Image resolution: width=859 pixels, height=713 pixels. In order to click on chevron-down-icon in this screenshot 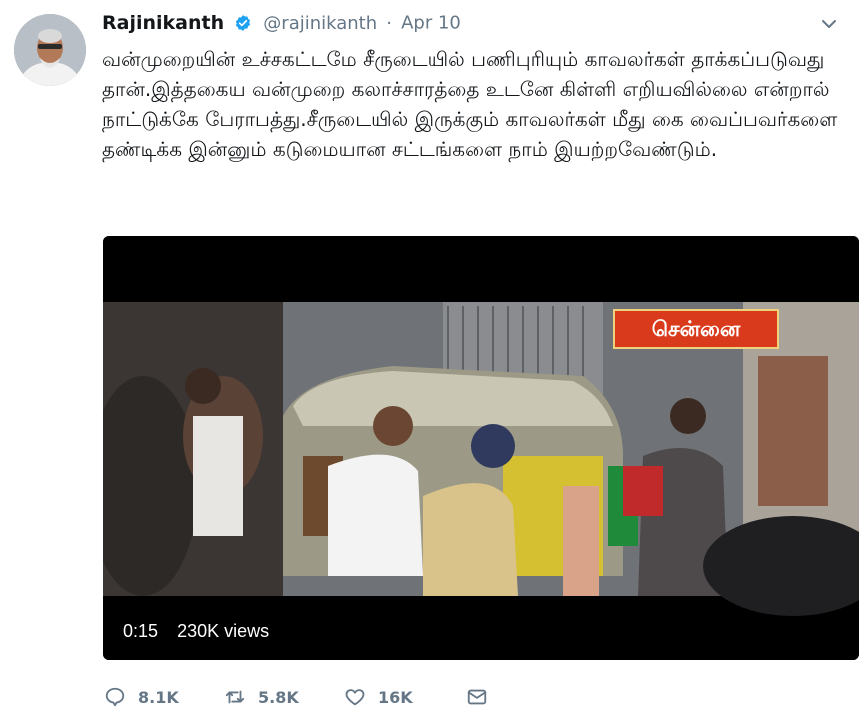, I will do `click(829, 24)`.